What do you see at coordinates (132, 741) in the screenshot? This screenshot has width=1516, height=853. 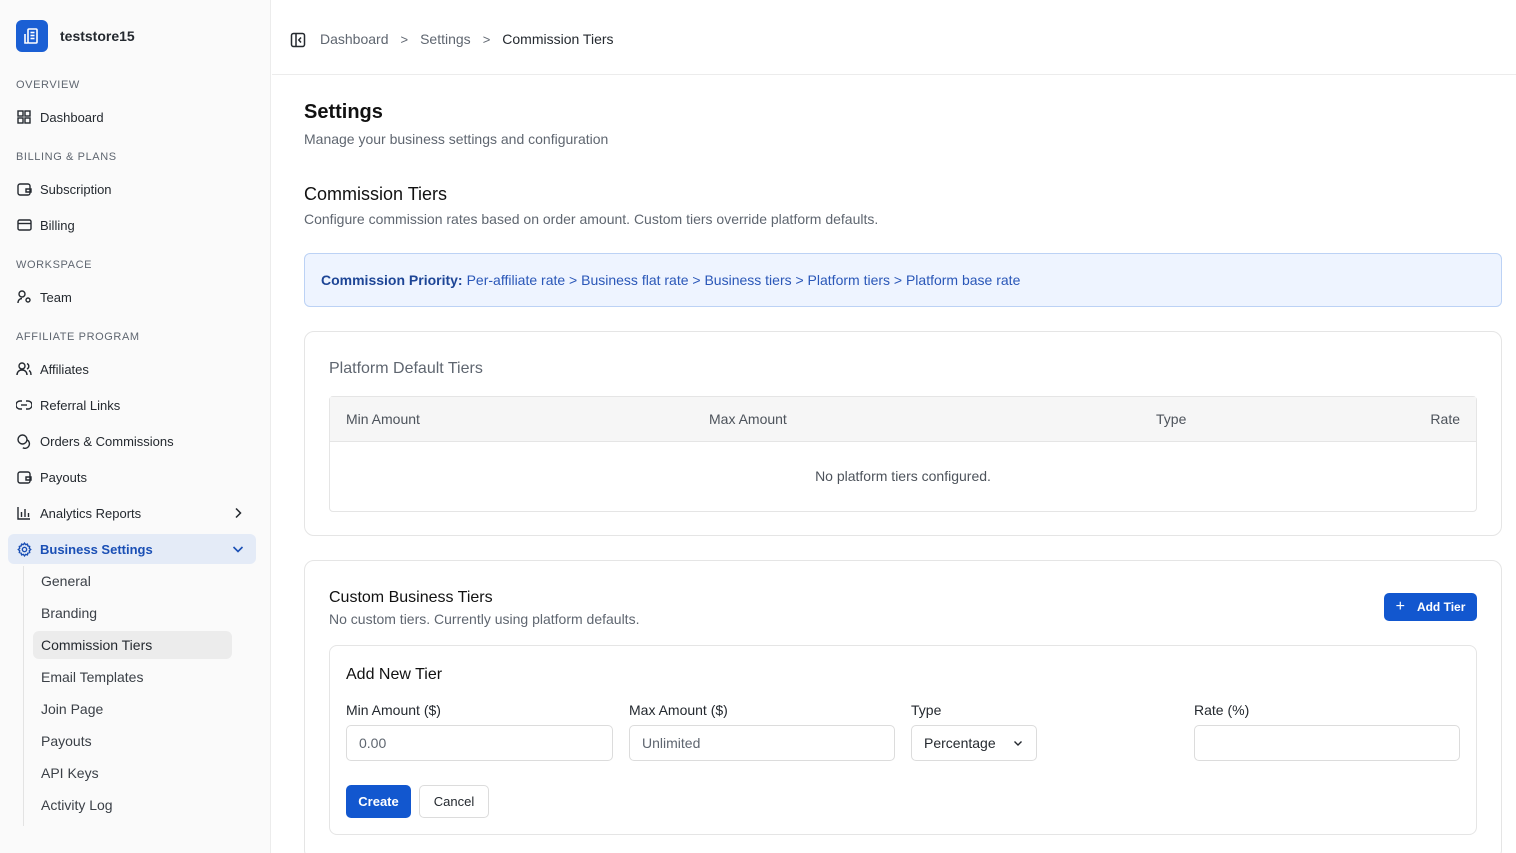 I see `sidebar-subitem-payouts: Payouts` at bounding box center [132, 741].